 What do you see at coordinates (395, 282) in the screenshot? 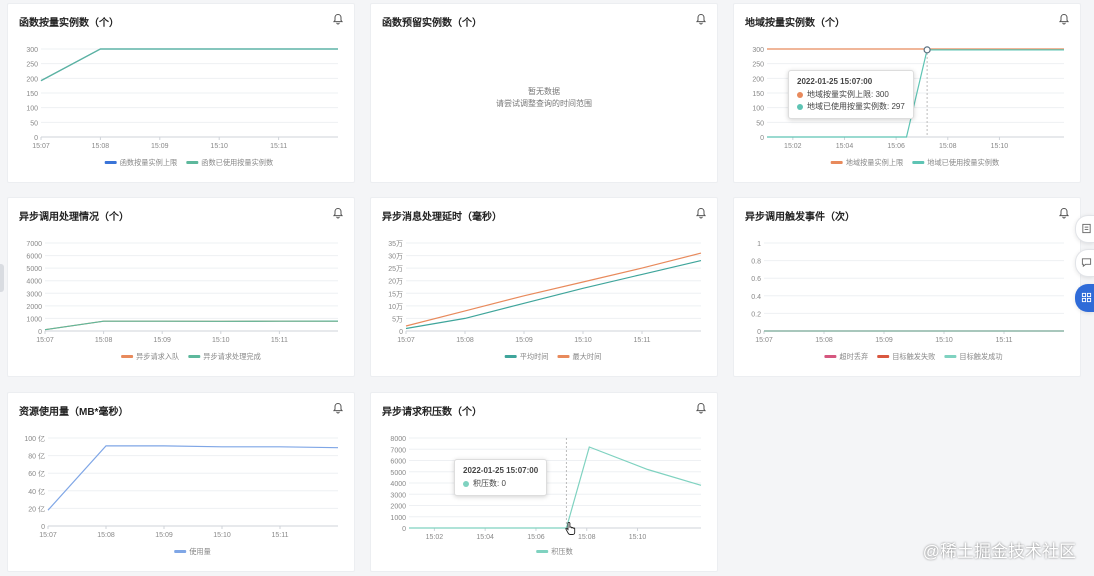
I see `y-tick-label: 20万` at bounding box center [395, 282].